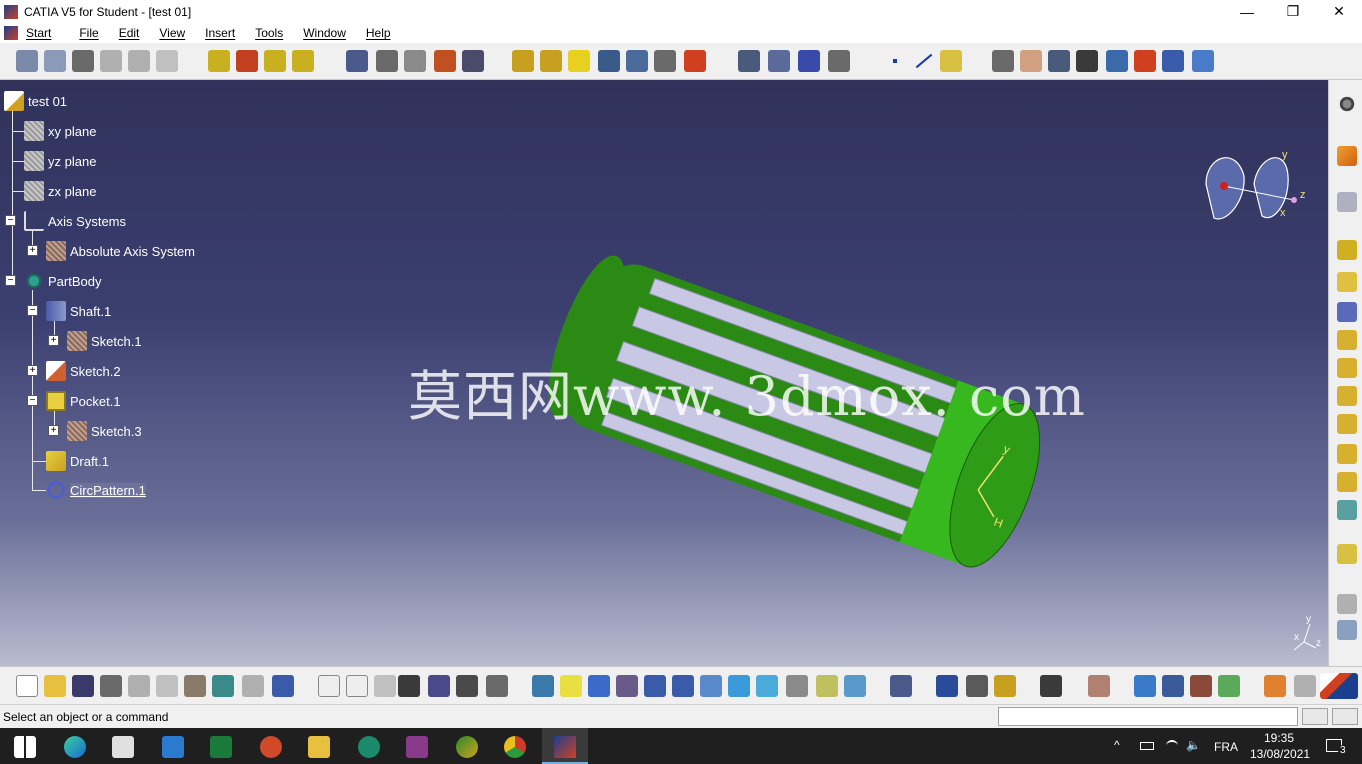 The height and width of the screenshot is (764, 1362). What do you see at coordinates (1193, 745) in the screenshot?
I see `volume-icon: 🔈` at bounding box center [1193, 745].